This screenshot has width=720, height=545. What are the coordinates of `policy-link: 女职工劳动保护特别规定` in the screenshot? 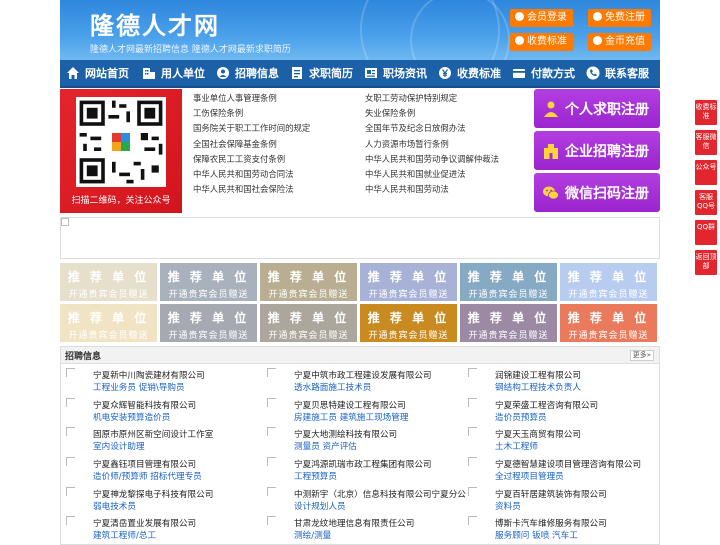 It's located at (448, 98).